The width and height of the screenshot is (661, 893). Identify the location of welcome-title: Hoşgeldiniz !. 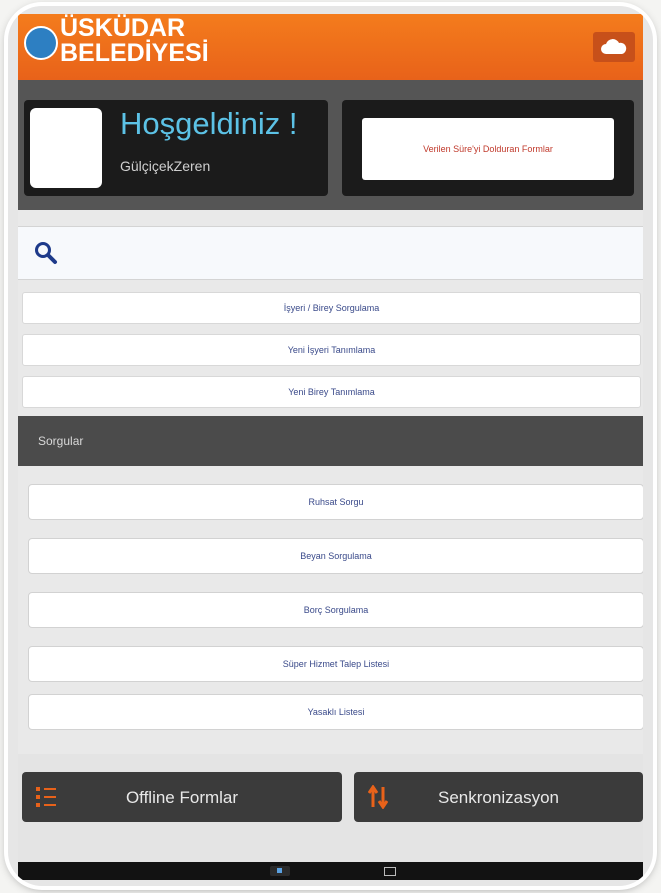
(209, 123).